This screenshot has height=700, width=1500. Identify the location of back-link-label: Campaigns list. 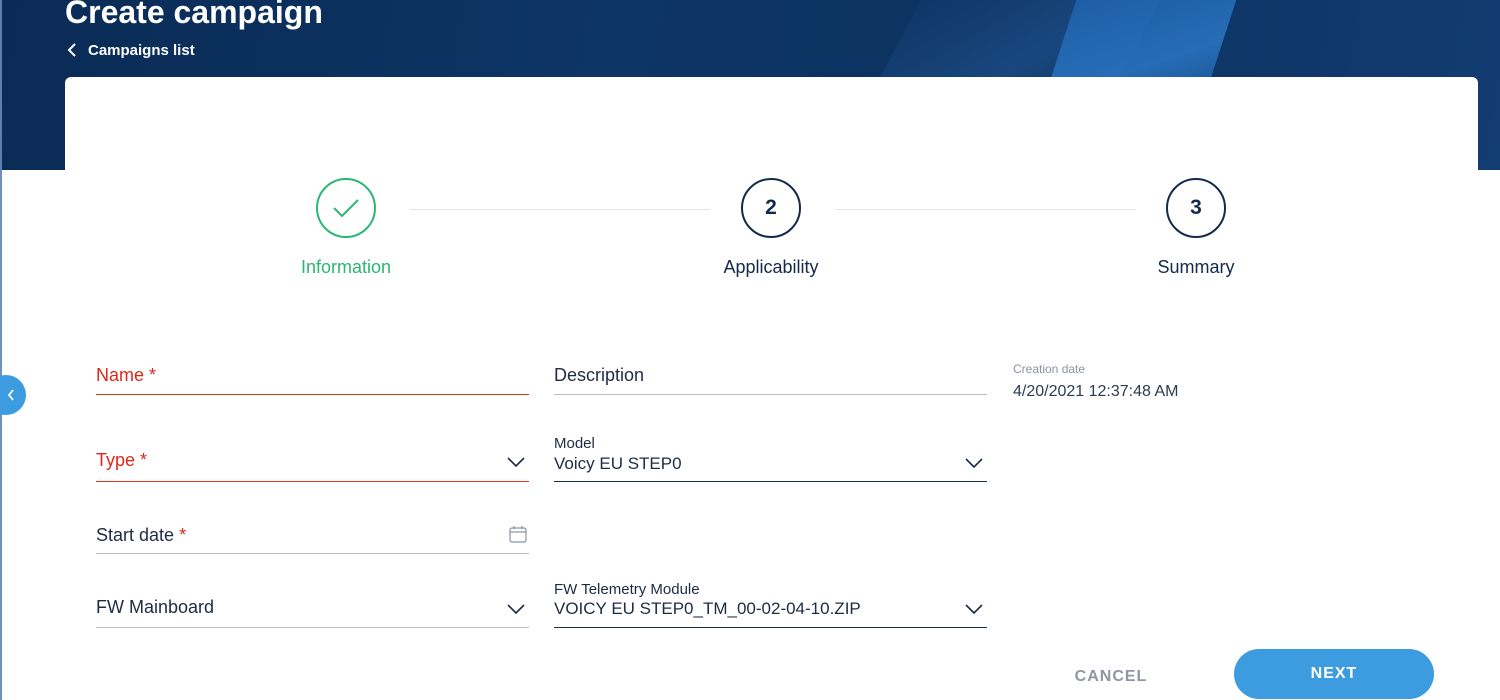
(141, 50).